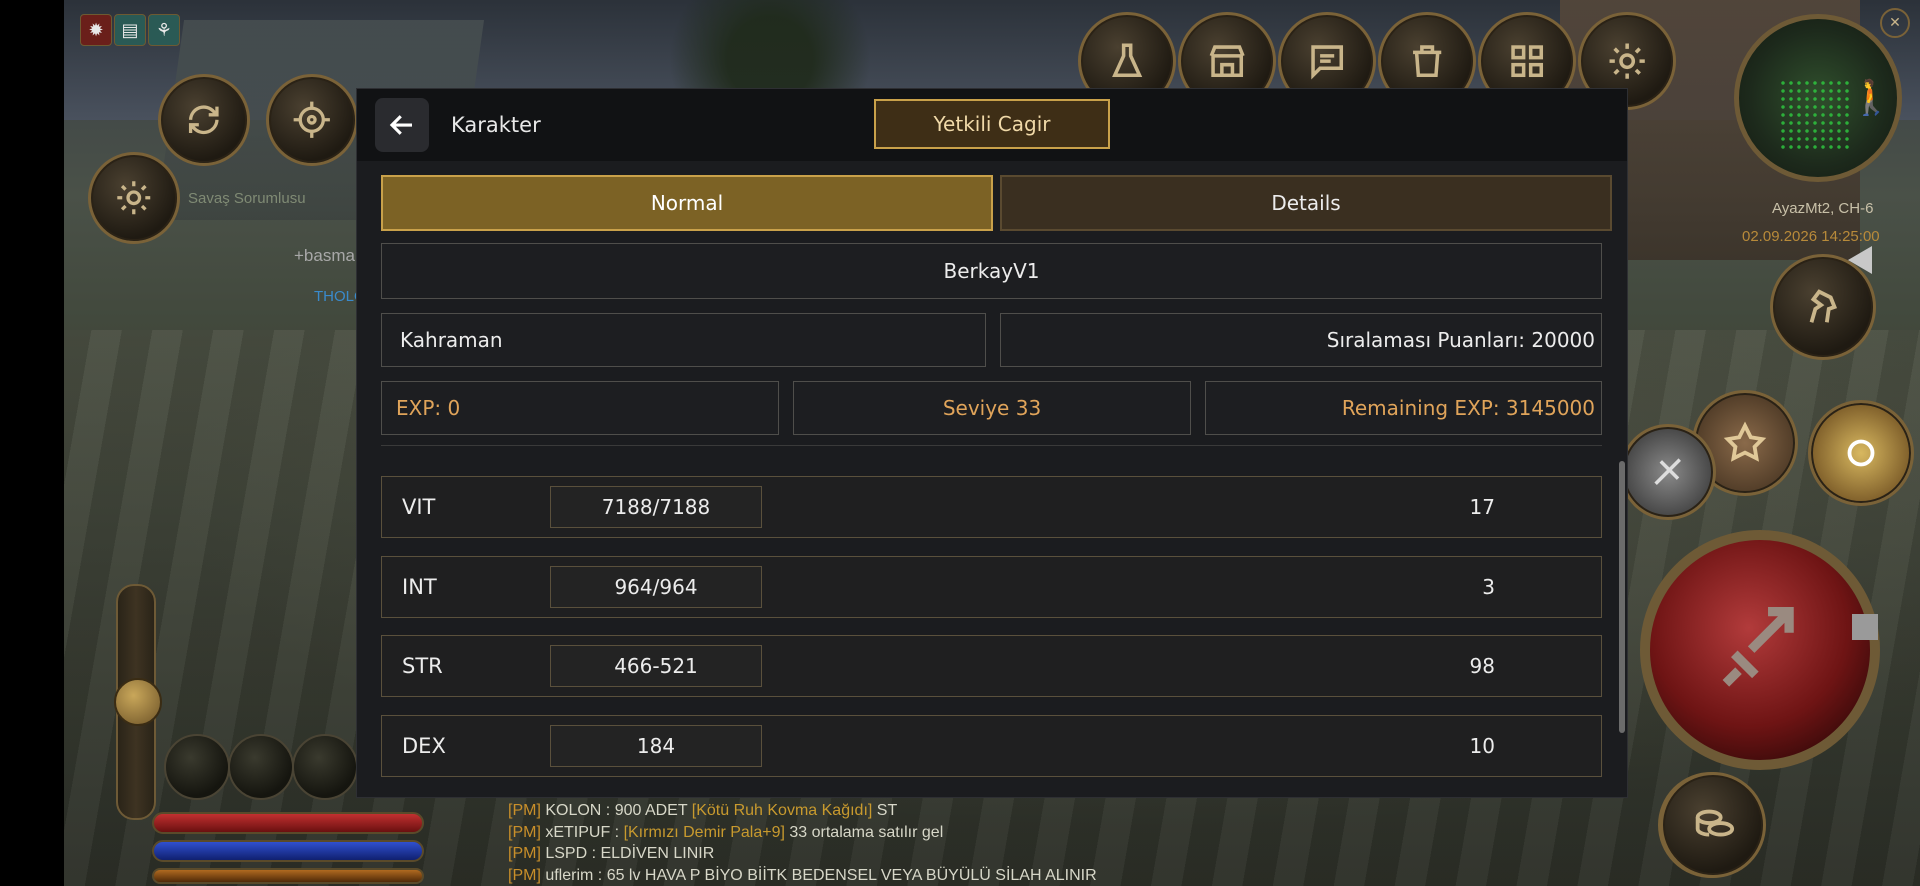 The height and width of the screenshot is (886, 1920). Describe the element at coordinates (419, 507) in the screenshot. I see `stat-name: VIT` at that location.